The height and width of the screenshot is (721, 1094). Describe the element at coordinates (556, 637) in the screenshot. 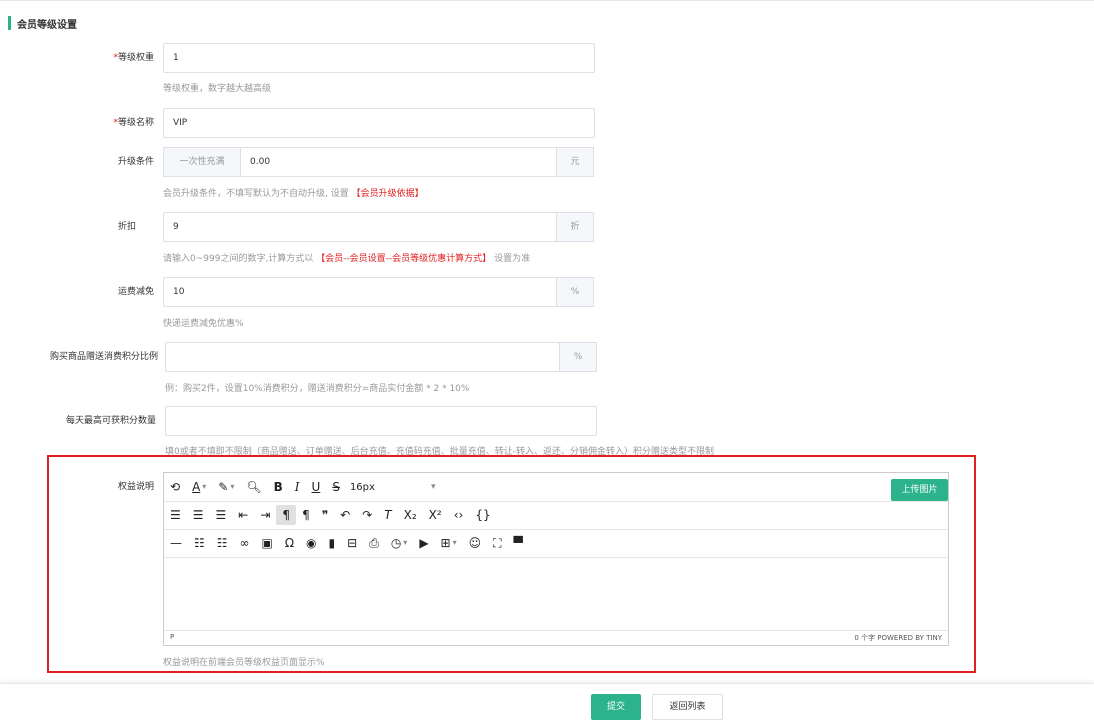

I see `editor-statusbar: P 0 个字 POWERED BY TINY` at that location.